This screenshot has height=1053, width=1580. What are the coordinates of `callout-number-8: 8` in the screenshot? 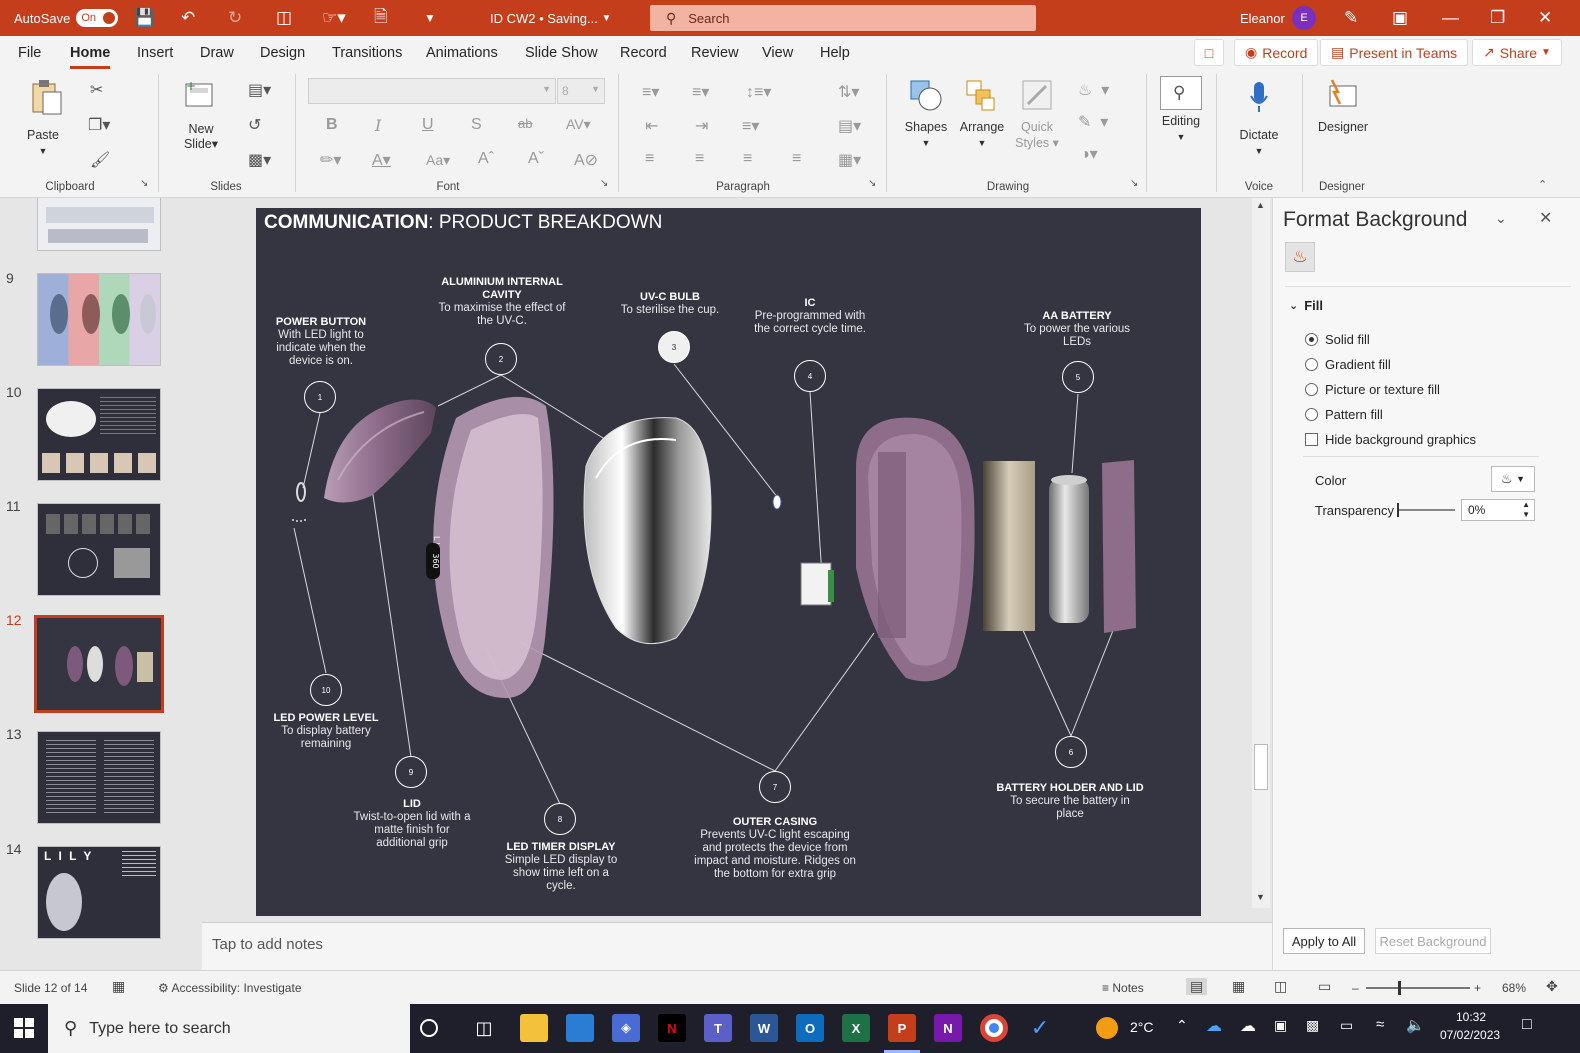 It's located at (560, 819).